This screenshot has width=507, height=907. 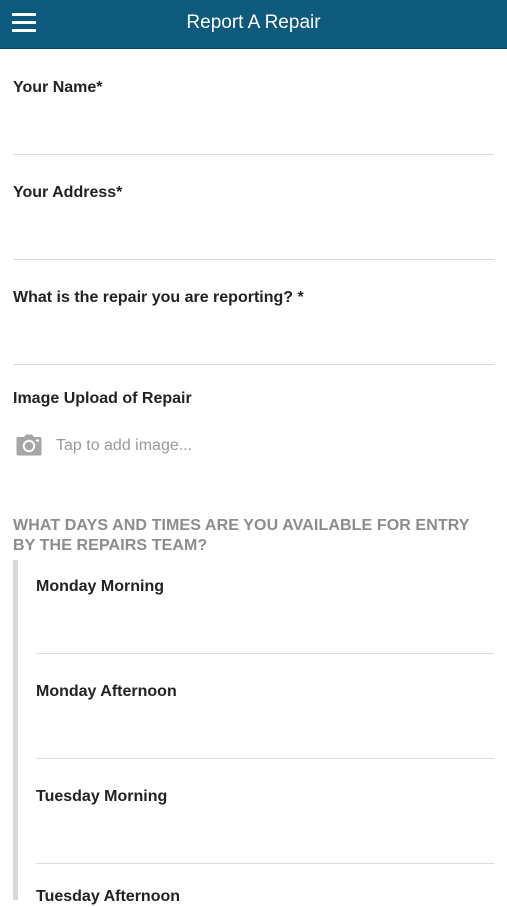 I want to click on tuesday-morning-label: Tuesday Morning, so click(x=102, y=796).